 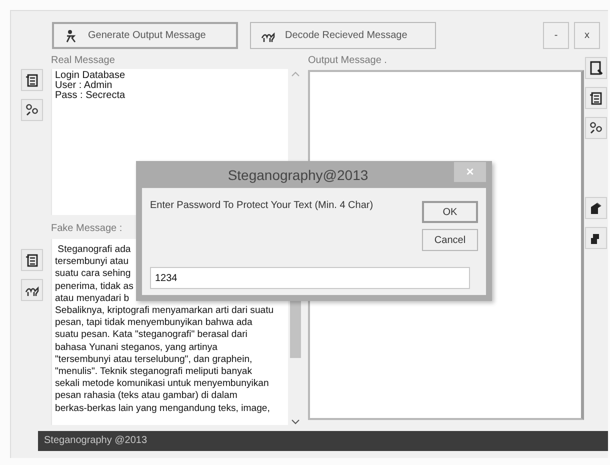 I want to click on password-field: 1234, so click(x=310, y=278).